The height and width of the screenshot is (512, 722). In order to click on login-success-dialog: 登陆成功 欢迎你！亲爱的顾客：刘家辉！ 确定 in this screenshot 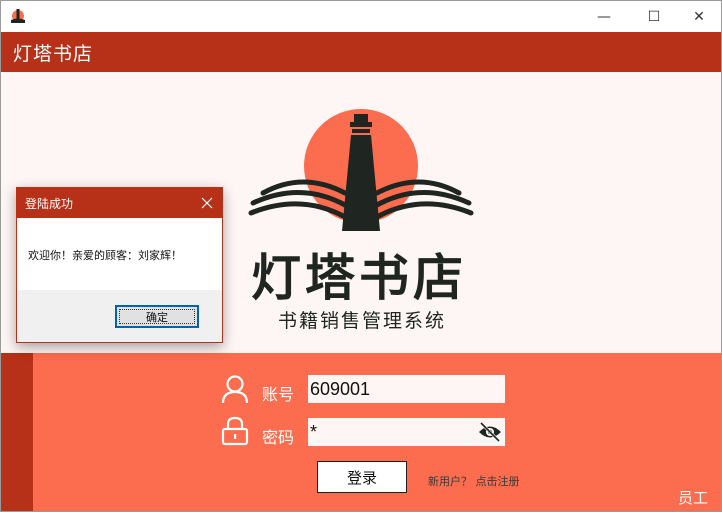, I will do `click(119, 265)`.